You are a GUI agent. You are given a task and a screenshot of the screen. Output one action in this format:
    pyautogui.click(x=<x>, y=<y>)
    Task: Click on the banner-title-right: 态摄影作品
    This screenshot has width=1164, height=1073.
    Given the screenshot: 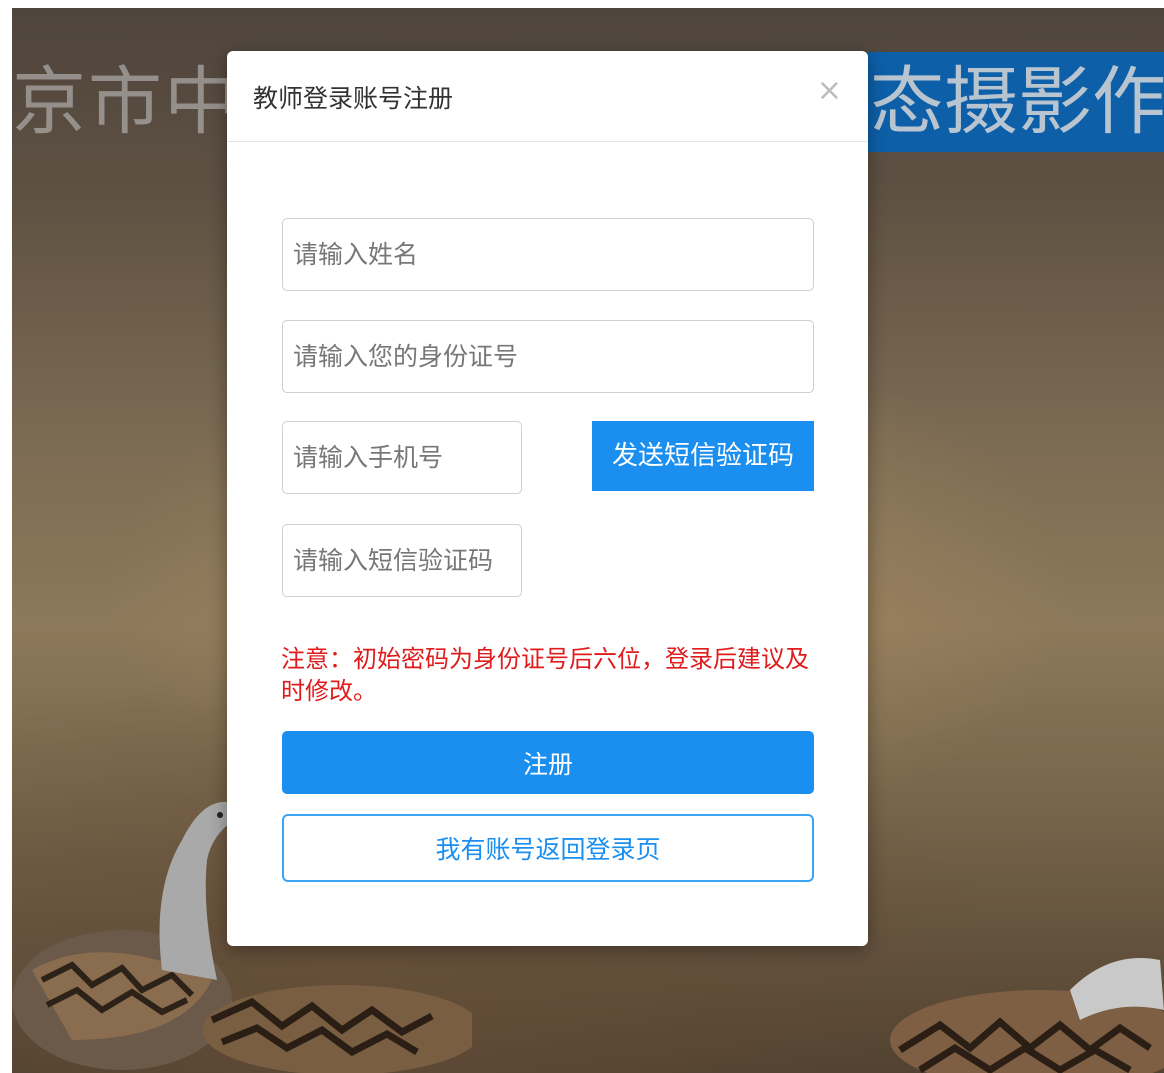 What is the action you would take?
    pyautogui.click(x=1016, y=102)
    